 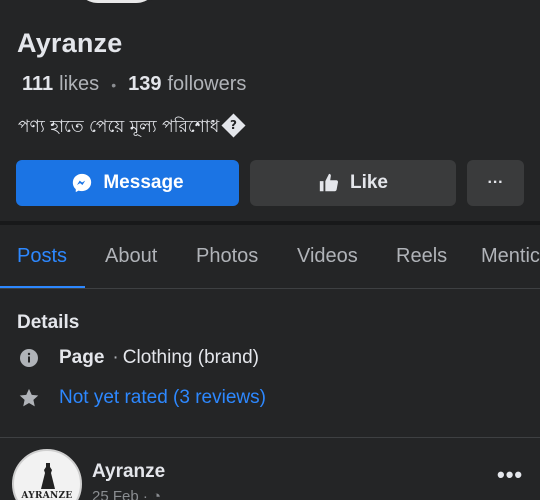 I want to click on post-meta: 25 Feb · ◔, so click(x=126, y=494).